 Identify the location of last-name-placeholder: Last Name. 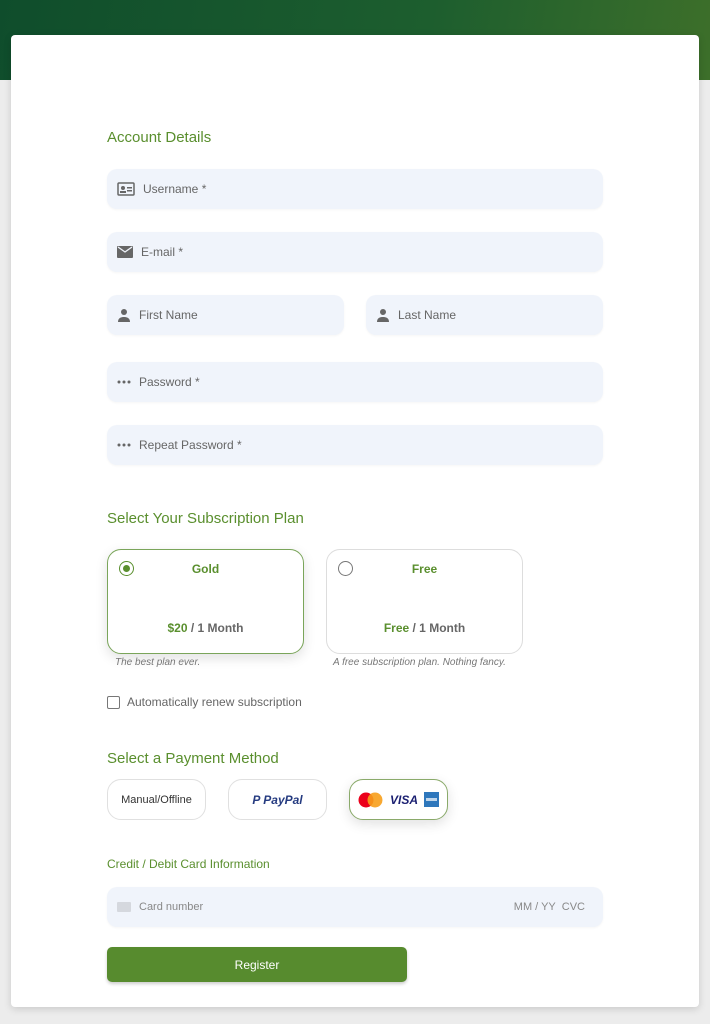
(427, 315).